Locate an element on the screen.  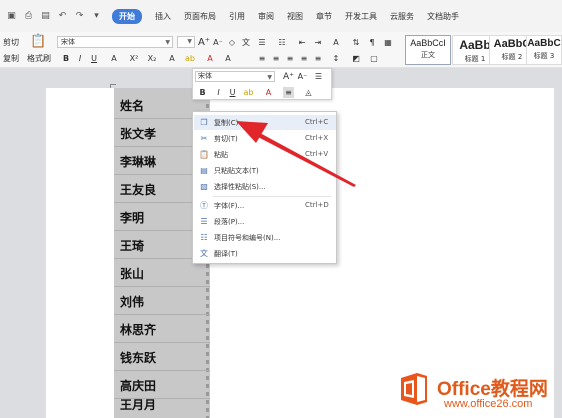
save-icon: ▣ is located at coordinates (11, 16).